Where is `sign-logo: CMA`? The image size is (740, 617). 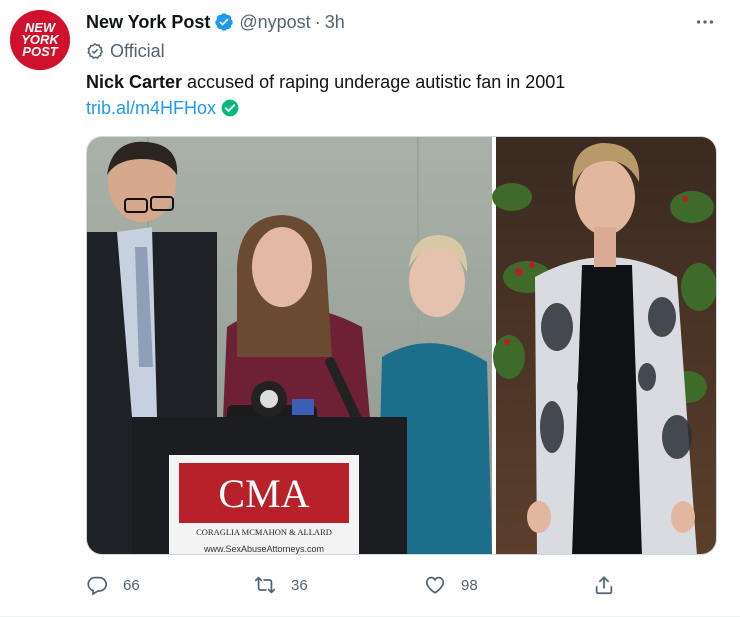 sign-logo: CMA is located at coordinates (263, 493).